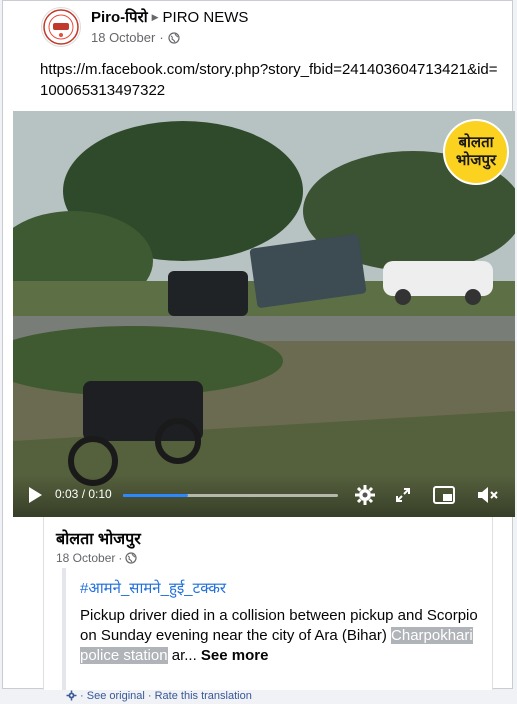 Image resolution: width=517 pixels, height=704 pixels. I want to click on video-controls: 0:03 / 0:10, so click(264, 496).